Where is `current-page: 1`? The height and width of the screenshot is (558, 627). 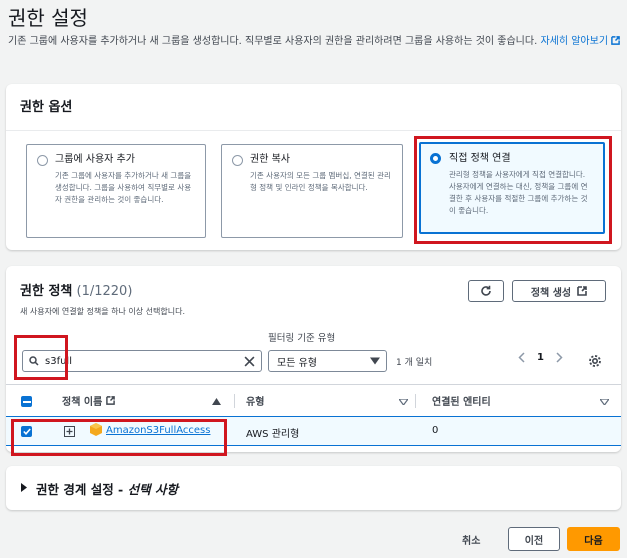
current-page: 1 is located at coordinates (540, 357).